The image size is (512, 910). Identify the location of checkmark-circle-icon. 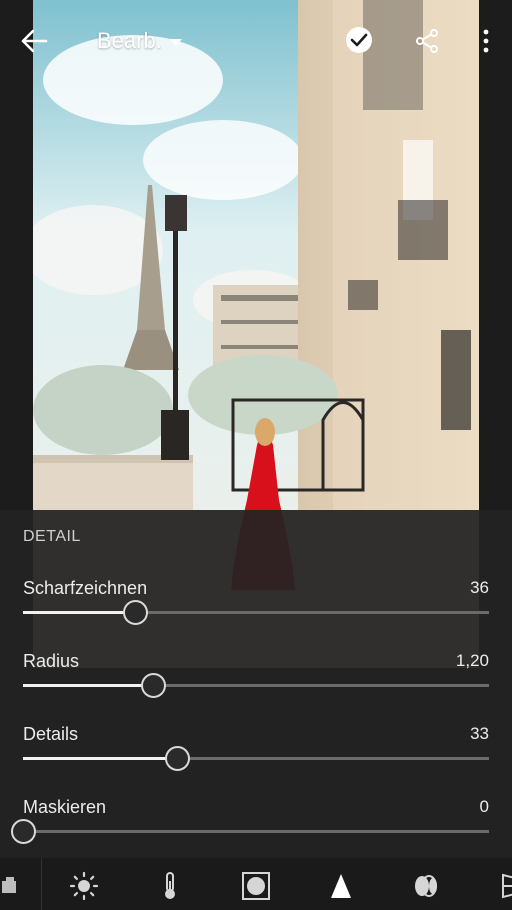
(359, 40).